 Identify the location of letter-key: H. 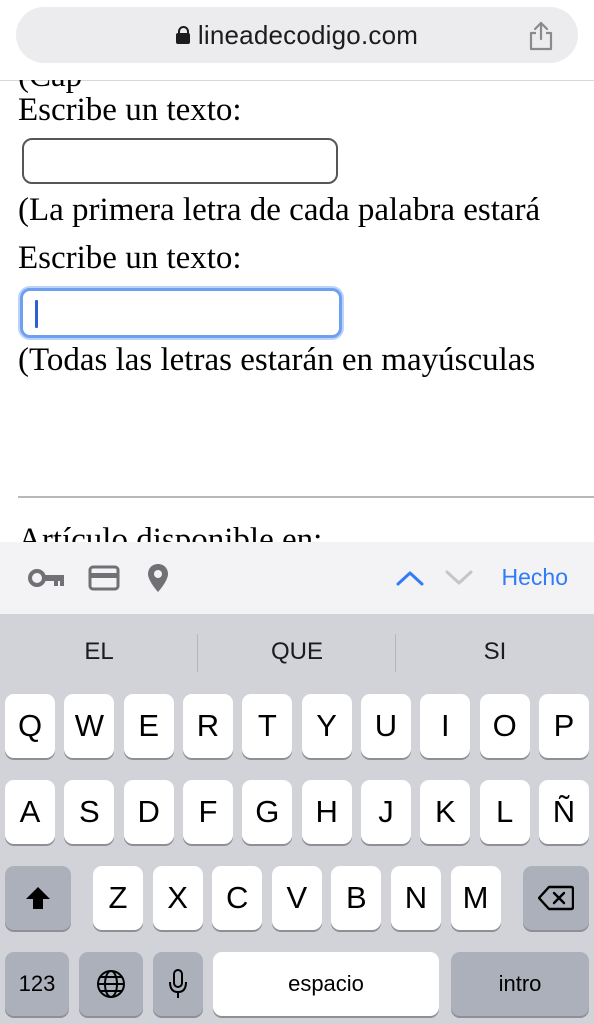
(326, 812).